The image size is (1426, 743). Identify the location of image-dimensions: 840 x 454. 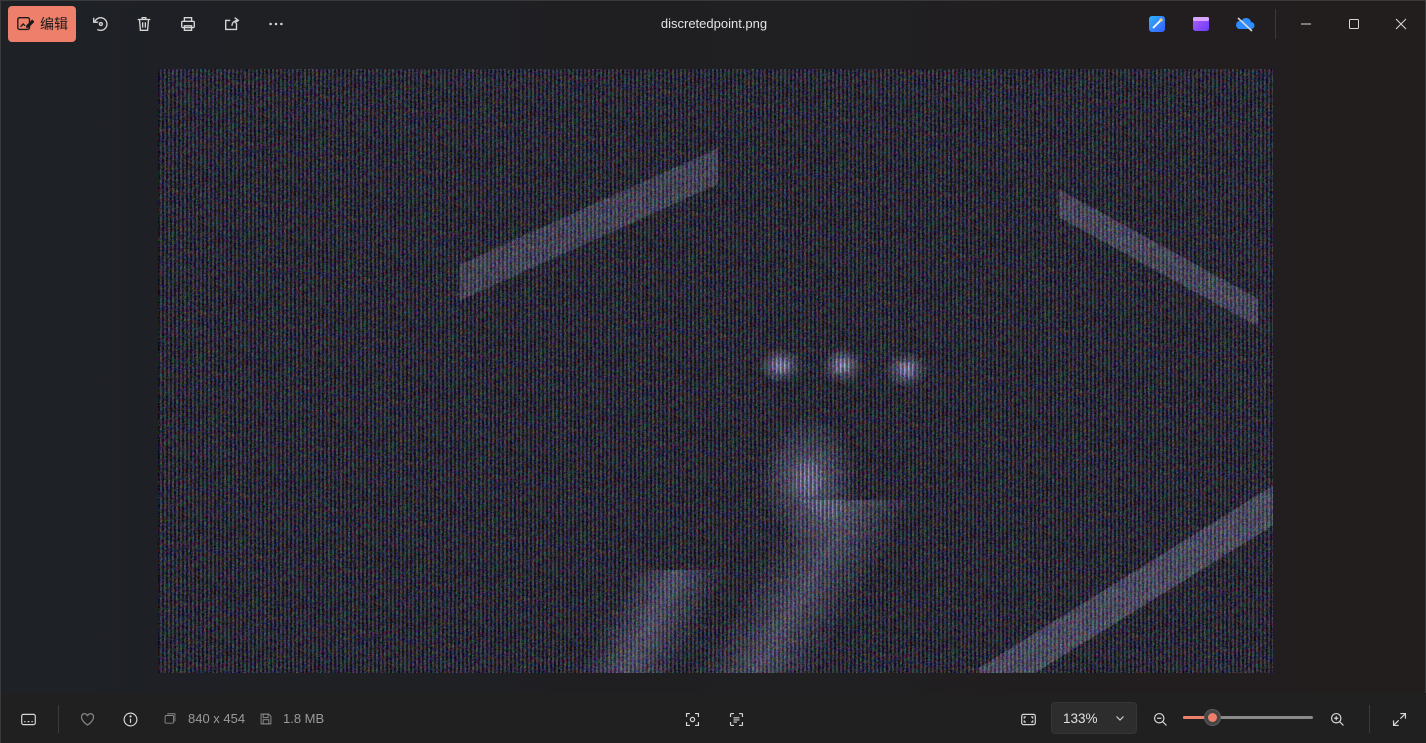
(217, 718).